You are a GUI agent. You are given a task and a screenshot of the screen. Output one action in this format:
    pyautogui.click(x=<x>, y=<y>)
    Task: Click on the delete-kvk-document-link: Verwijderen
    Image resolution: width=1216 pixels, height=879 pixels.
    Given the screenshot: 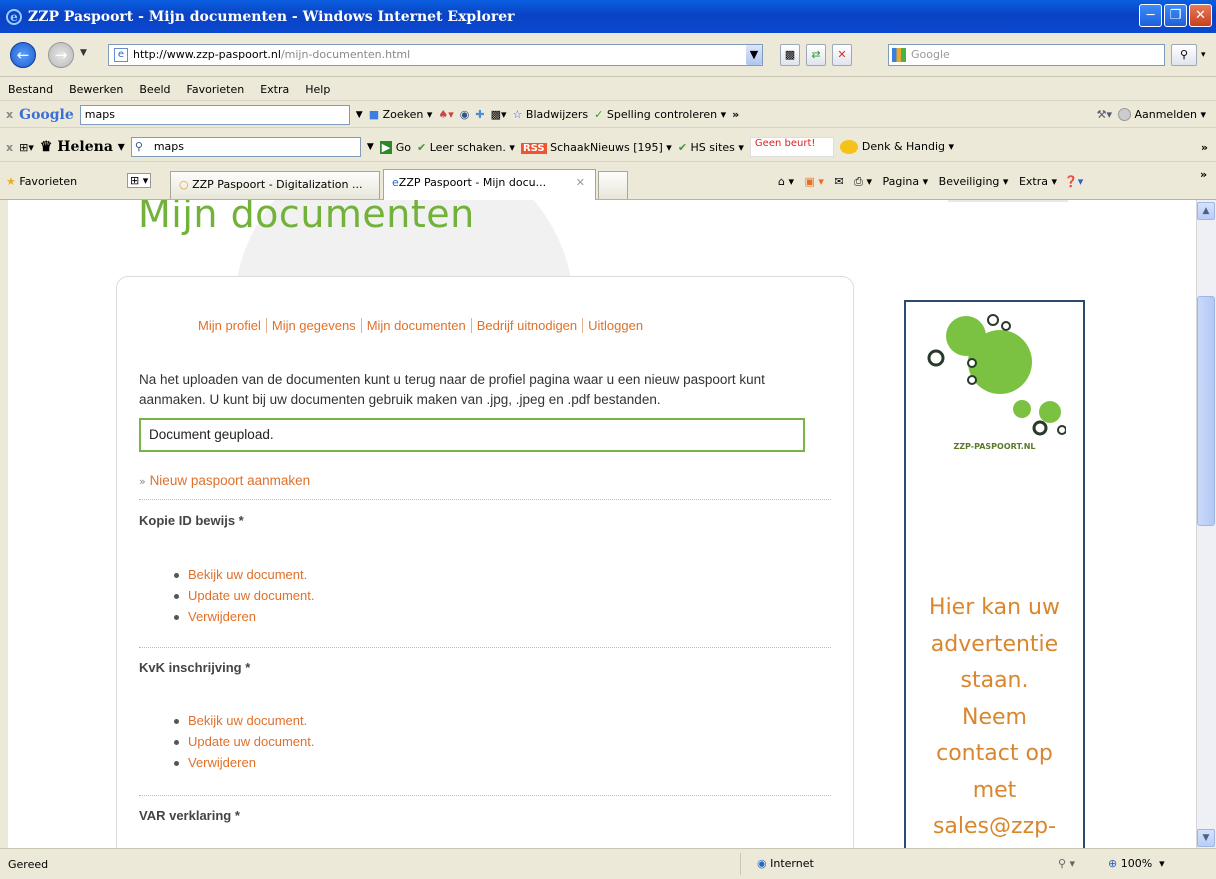 What is the action you would take?
    pyautogui.click(x=222, y=762)
    